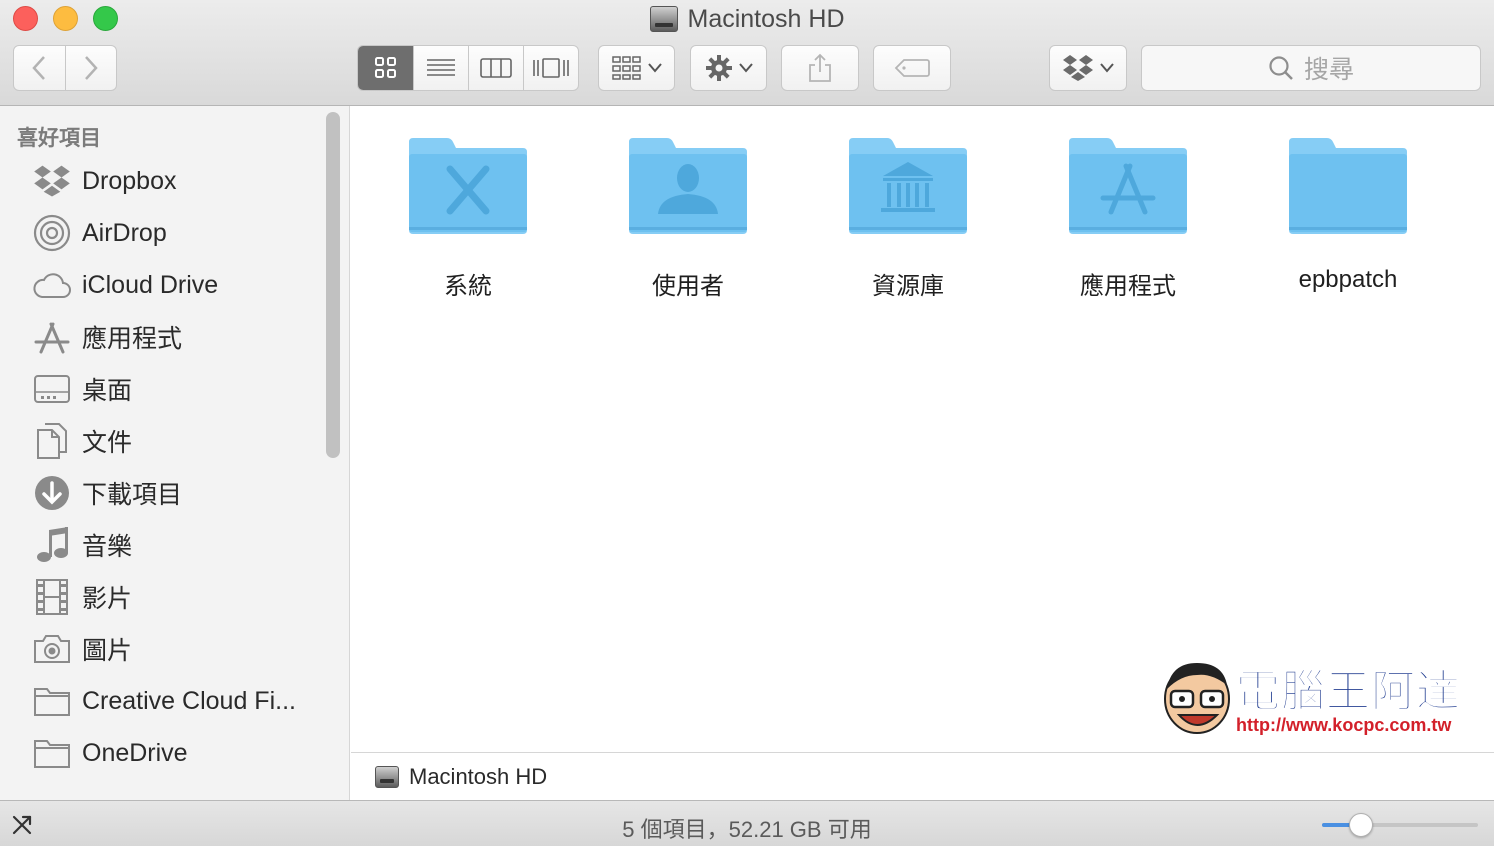  Describe the element at coordinates (107, 599) in the screenshot. I see `sidebar-item-label: 影片` at that location.